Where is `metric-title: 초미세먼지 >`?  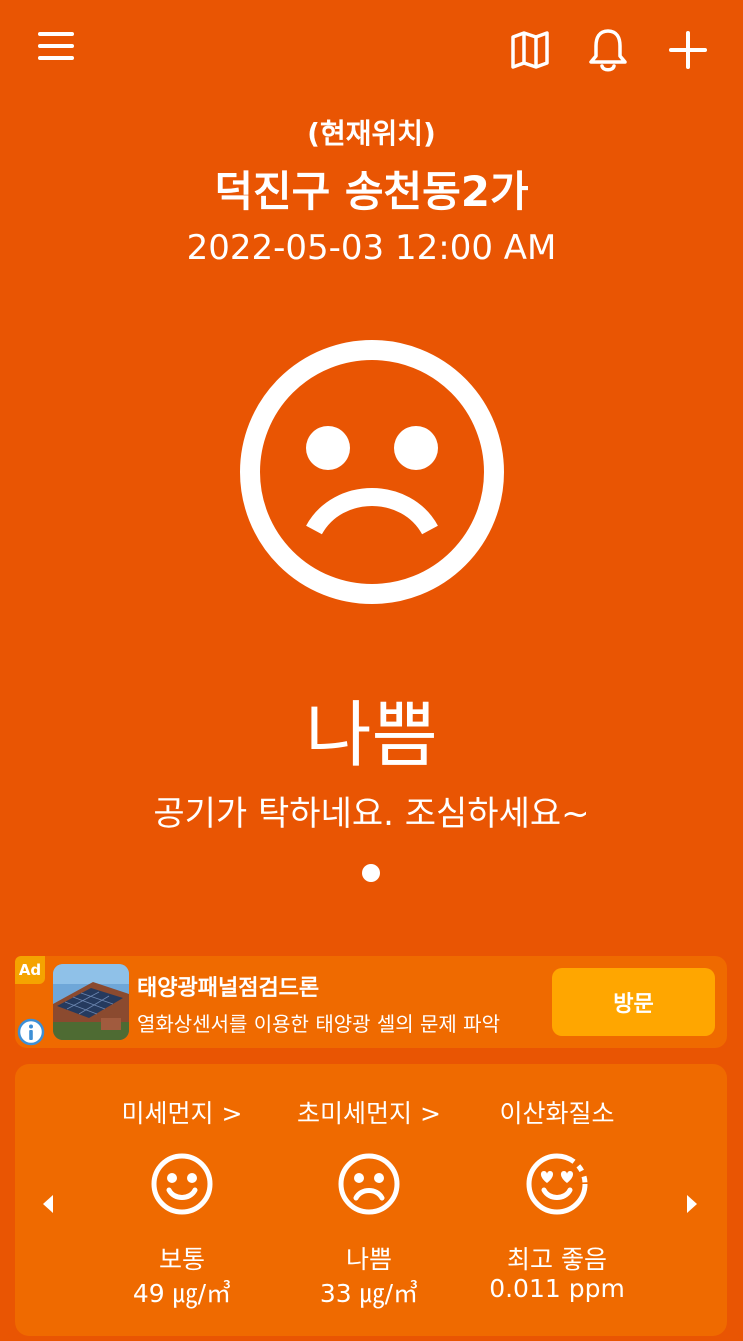
metric-title: 초미세먼지 > is located at coordinates (369, 1112).